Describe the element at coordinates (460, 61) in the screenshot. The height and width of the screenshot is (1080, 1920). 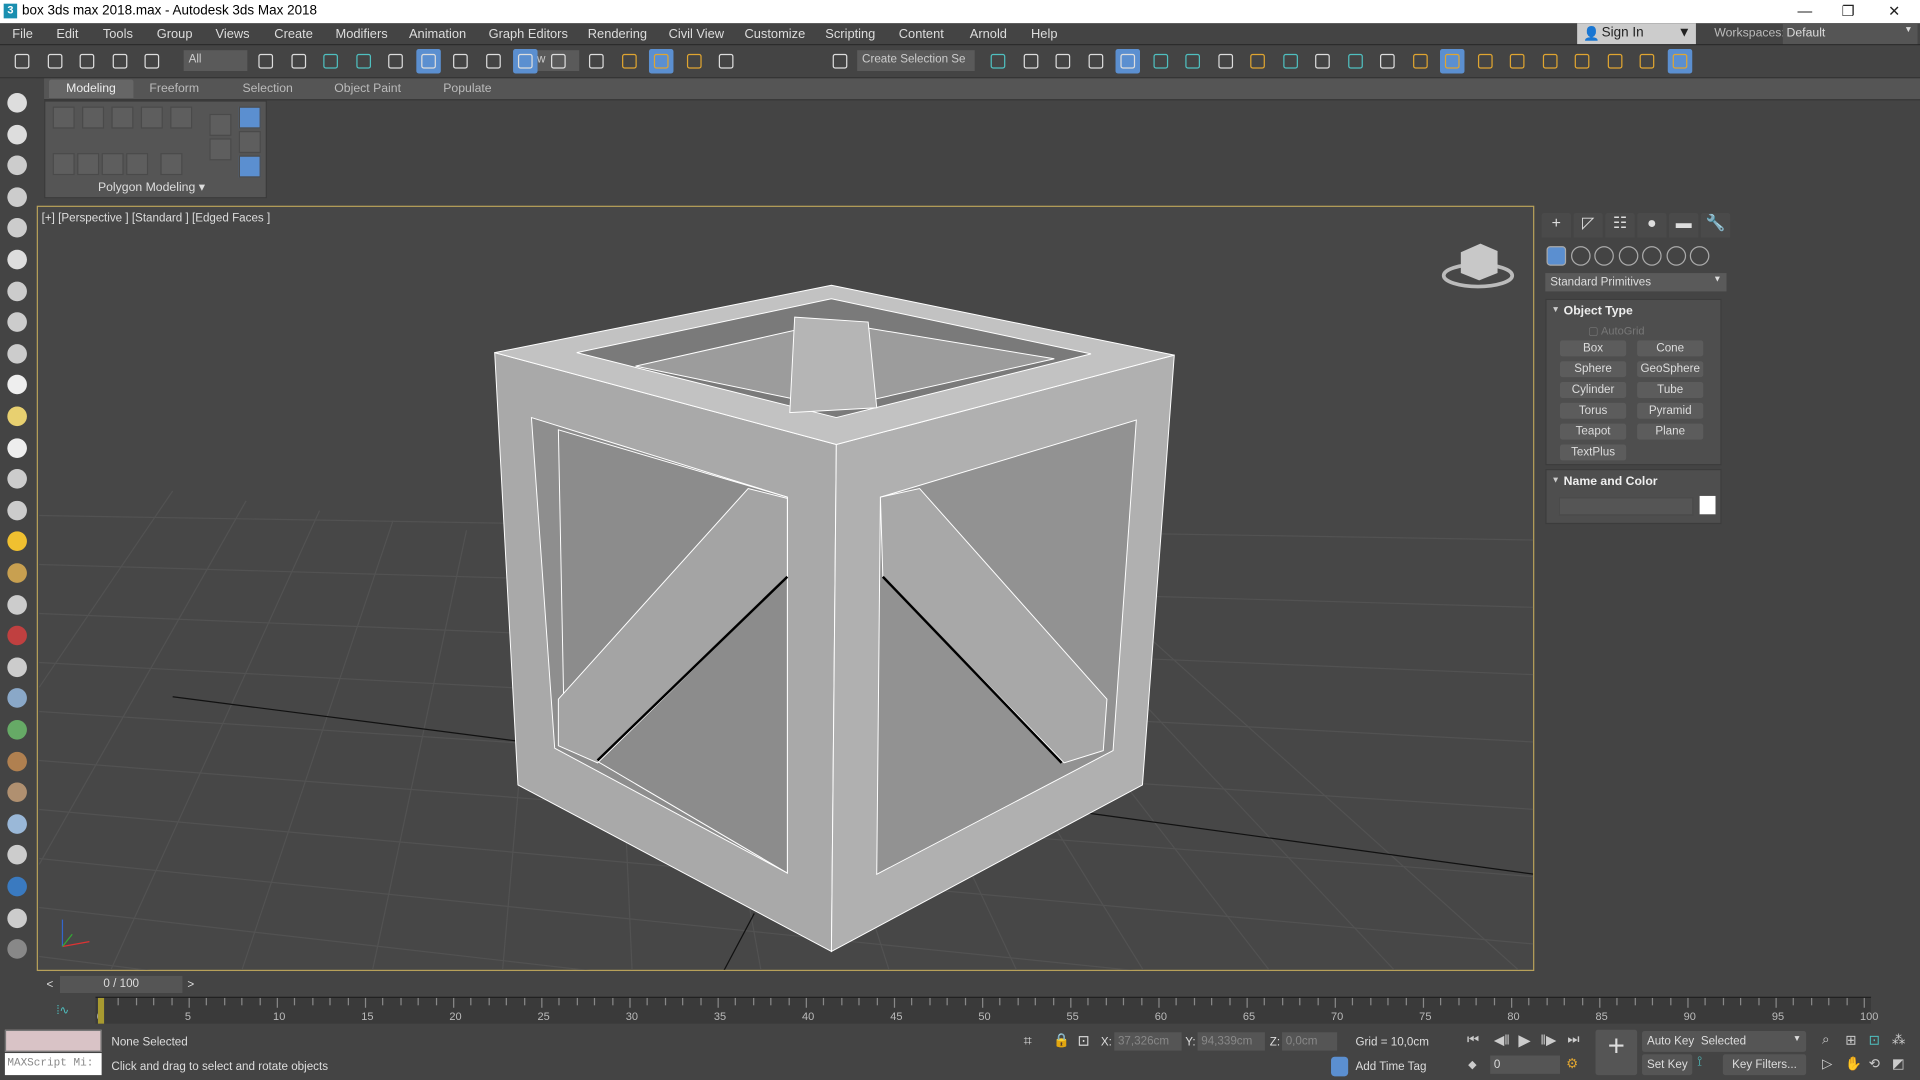
I see `select-scale-button` at that location.